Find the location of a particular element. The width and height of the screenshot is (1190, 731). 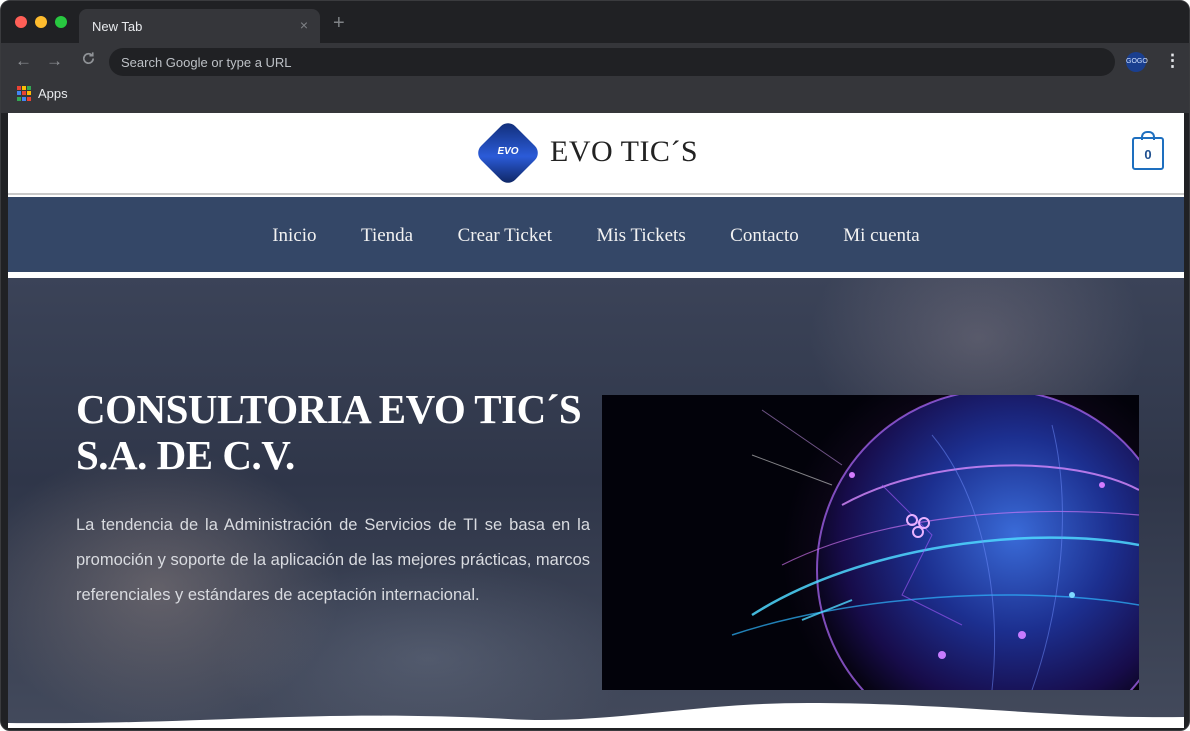

hero-title-line-1: CONSULTORIA EVO TIC´S is located at coordinates (329, 409).